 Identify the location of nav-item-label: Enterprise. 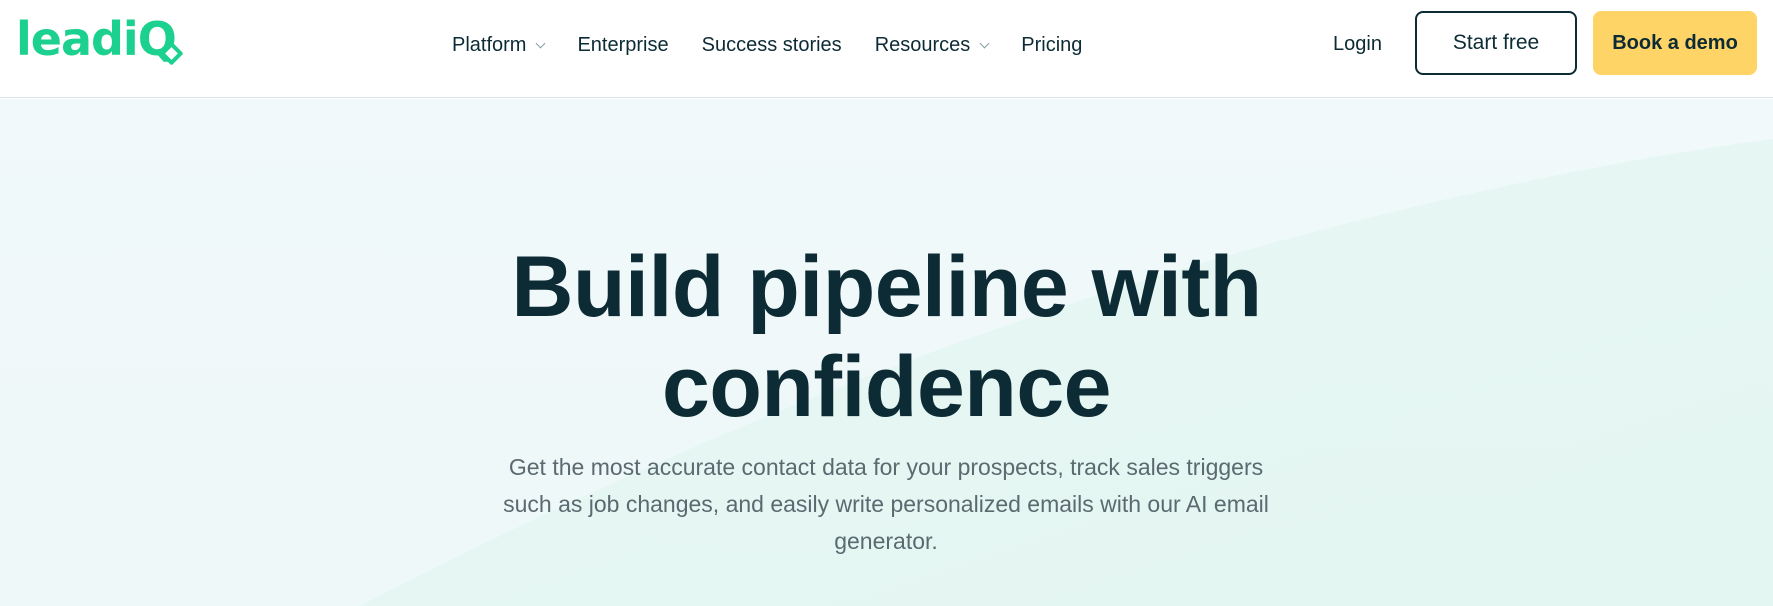
(623, 44).